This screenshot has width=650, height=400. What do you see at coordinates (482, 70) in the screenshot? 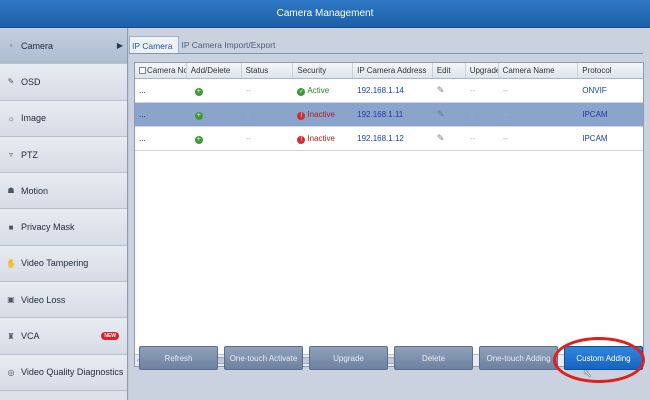
I see `column-header-upgrade: Upgrade` at bounding box center [482, 70].